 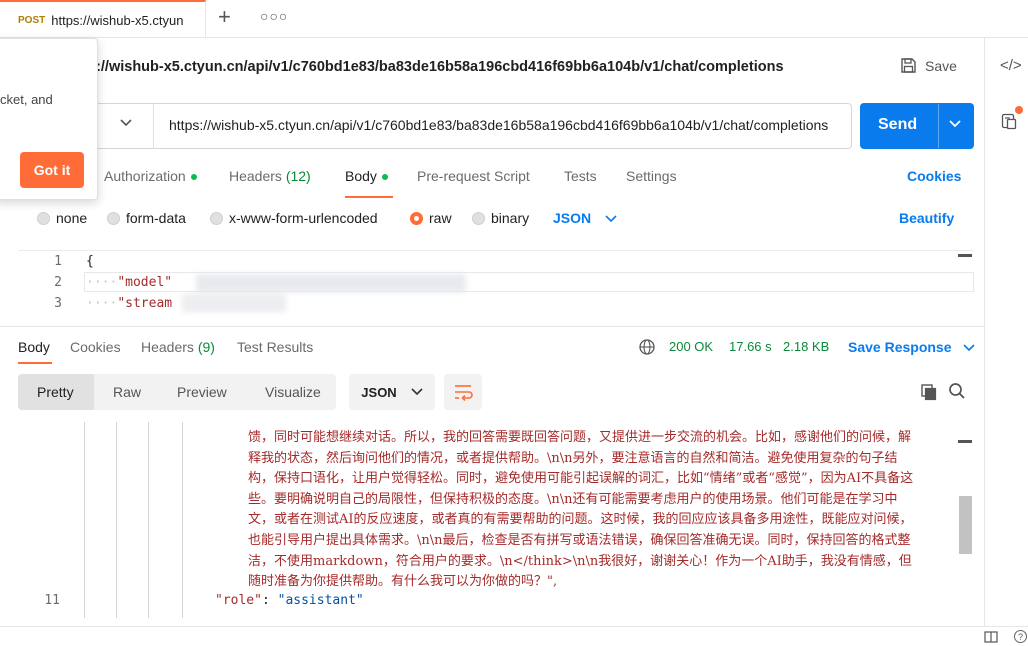 I want to click on tab-body: Body, so click(x=366, y=176).